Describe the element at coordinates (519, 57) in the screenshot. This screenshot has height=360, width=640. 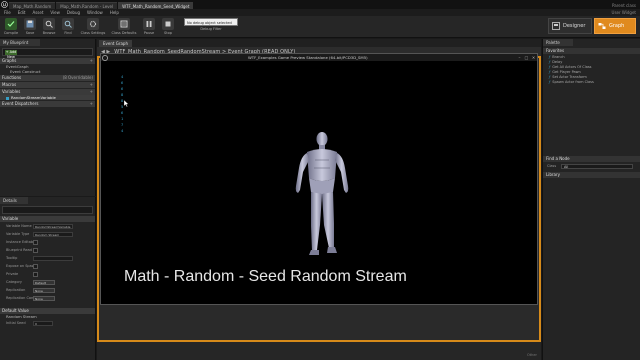
I see `minimize-icon: –` at that location.